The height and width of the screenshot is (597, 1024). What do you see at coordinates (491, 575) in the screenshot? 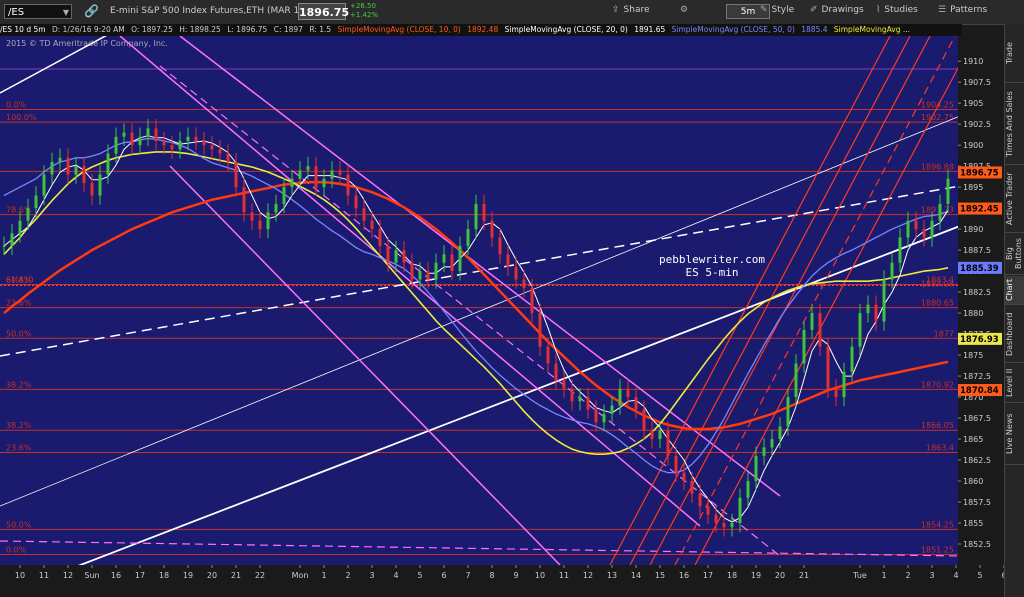
I see `x-tick-label: 8` at bounding box center [491, 575].